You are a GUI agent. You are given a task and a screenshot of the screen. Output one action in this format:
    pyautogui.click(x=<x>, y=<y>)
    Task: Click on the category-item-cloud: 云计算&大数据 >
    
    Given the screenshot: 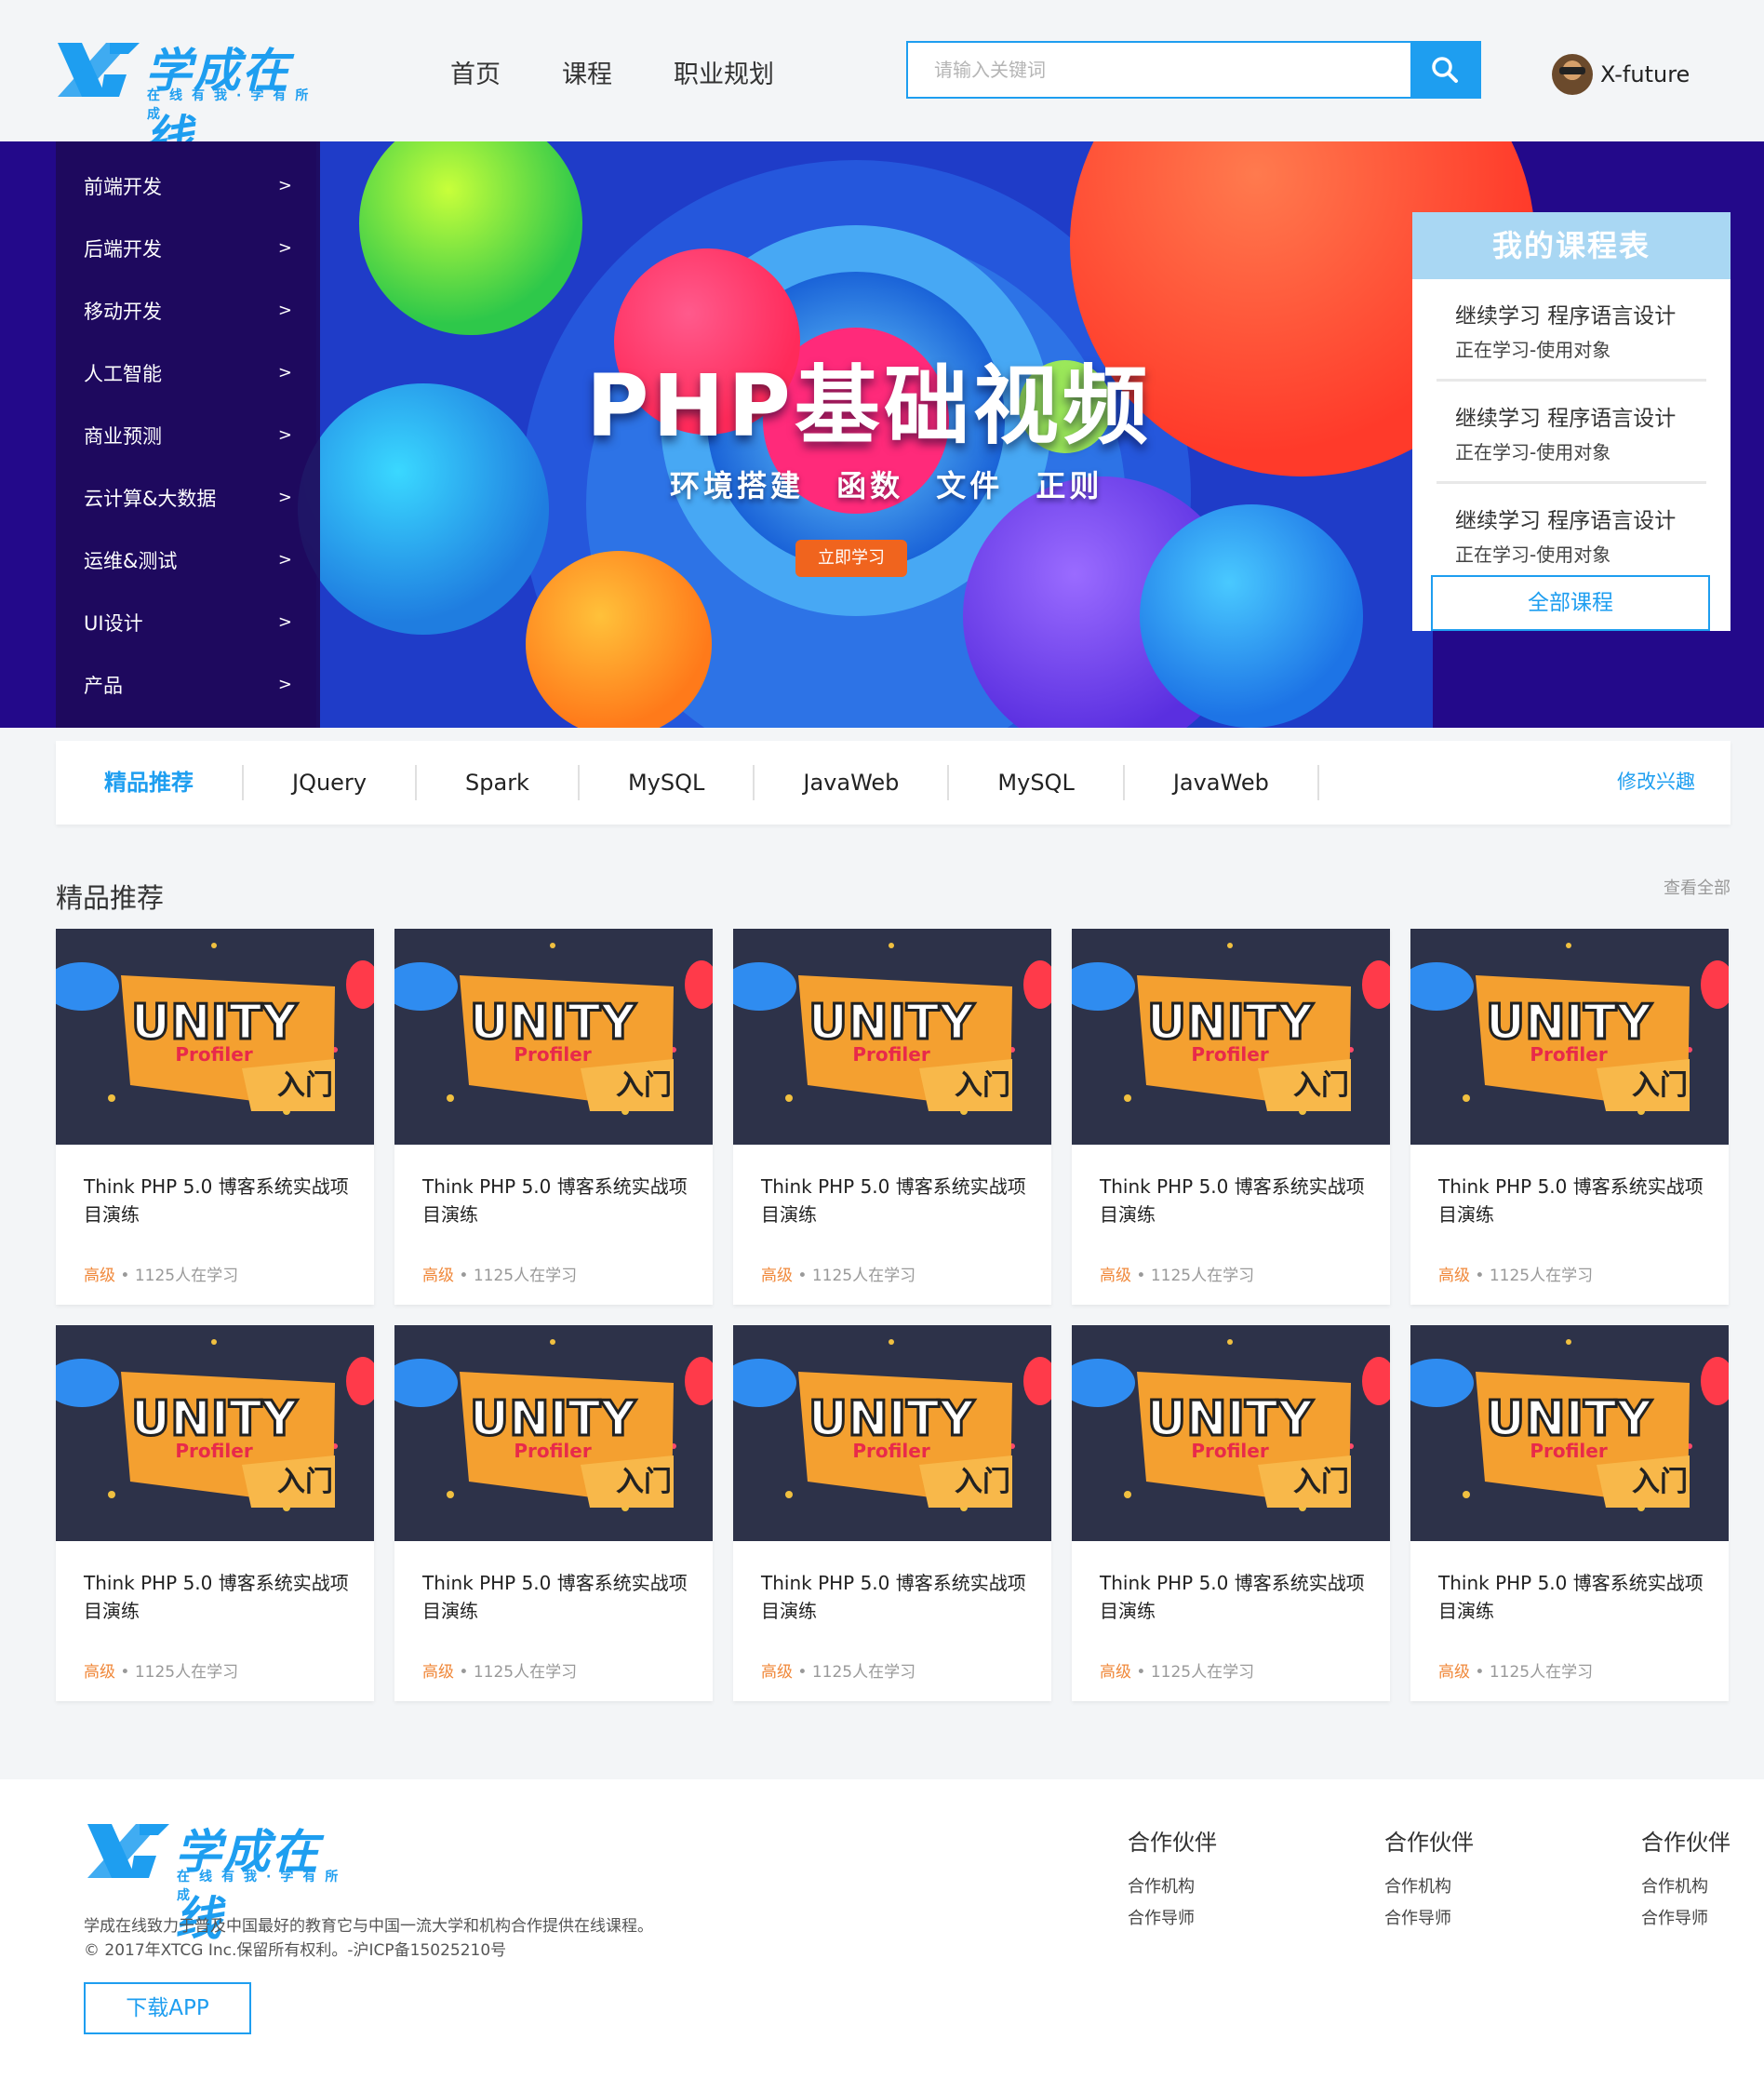 What is the action you would take?
    pyautogui.click(x=188, y=497)
    